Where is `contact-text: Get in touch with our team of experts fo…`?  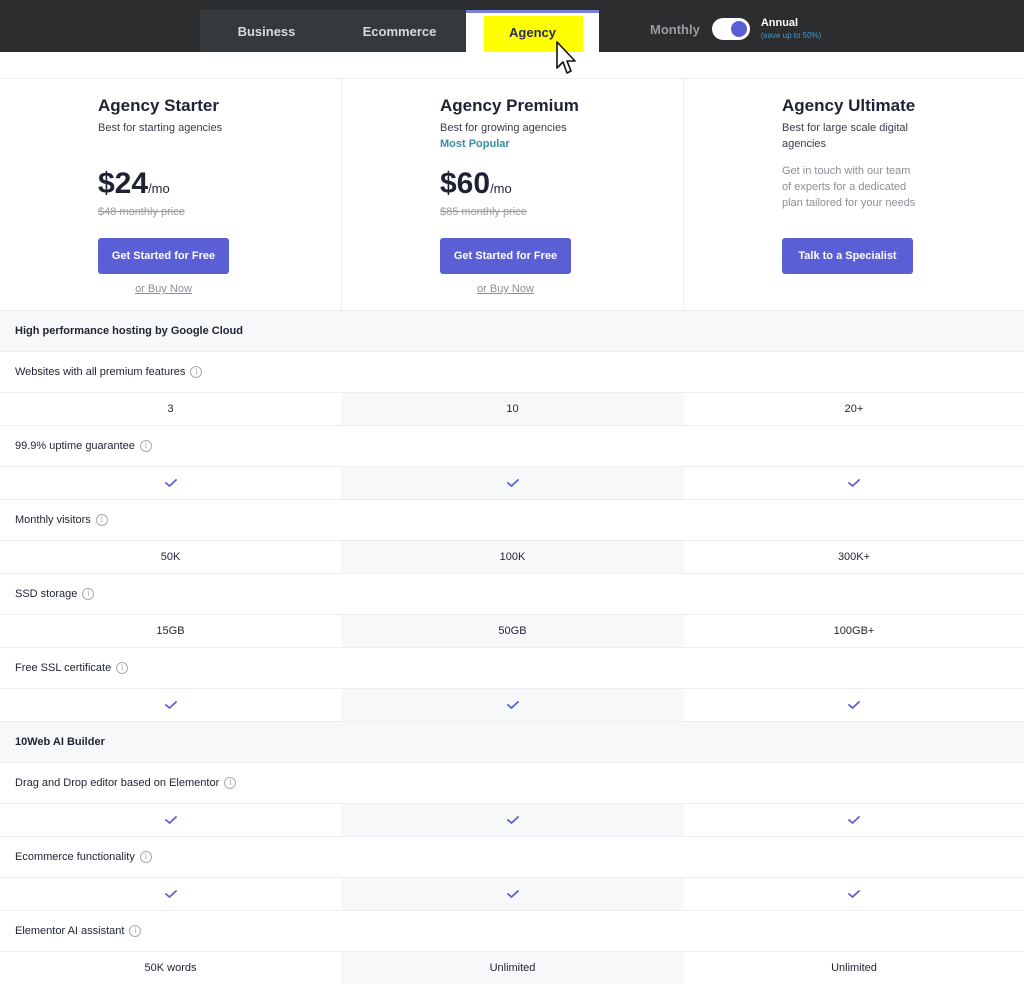 contact-text: Get in touch with our team of experts fo… is located at coordinates (849, 187).